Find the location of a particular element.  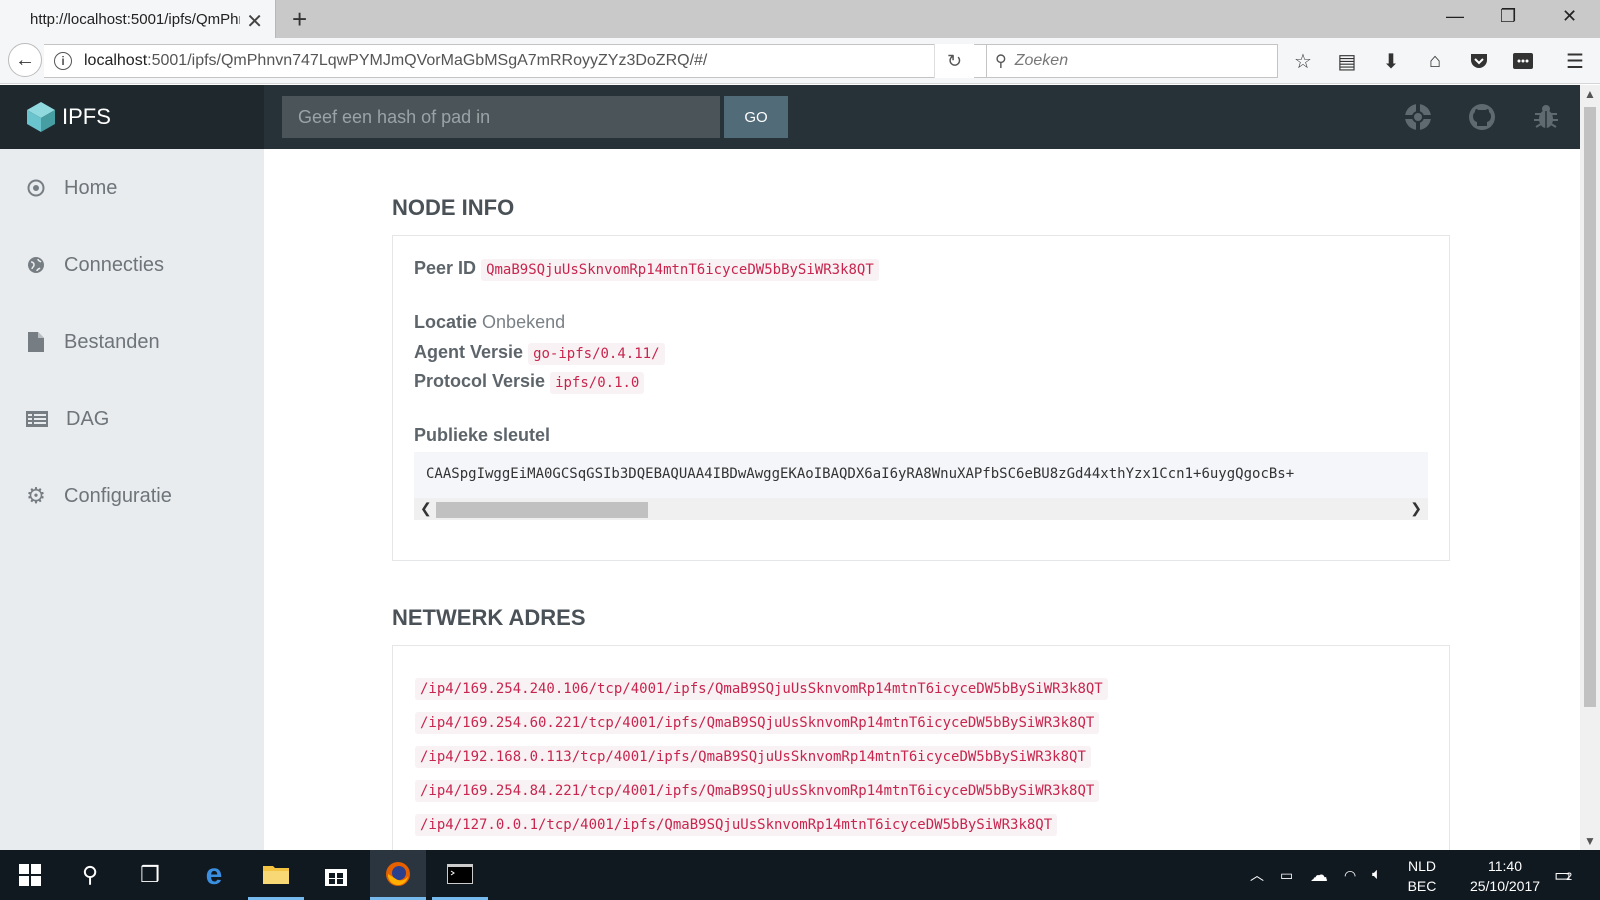

location-label: Locatie is located at coordinates (446, 322).